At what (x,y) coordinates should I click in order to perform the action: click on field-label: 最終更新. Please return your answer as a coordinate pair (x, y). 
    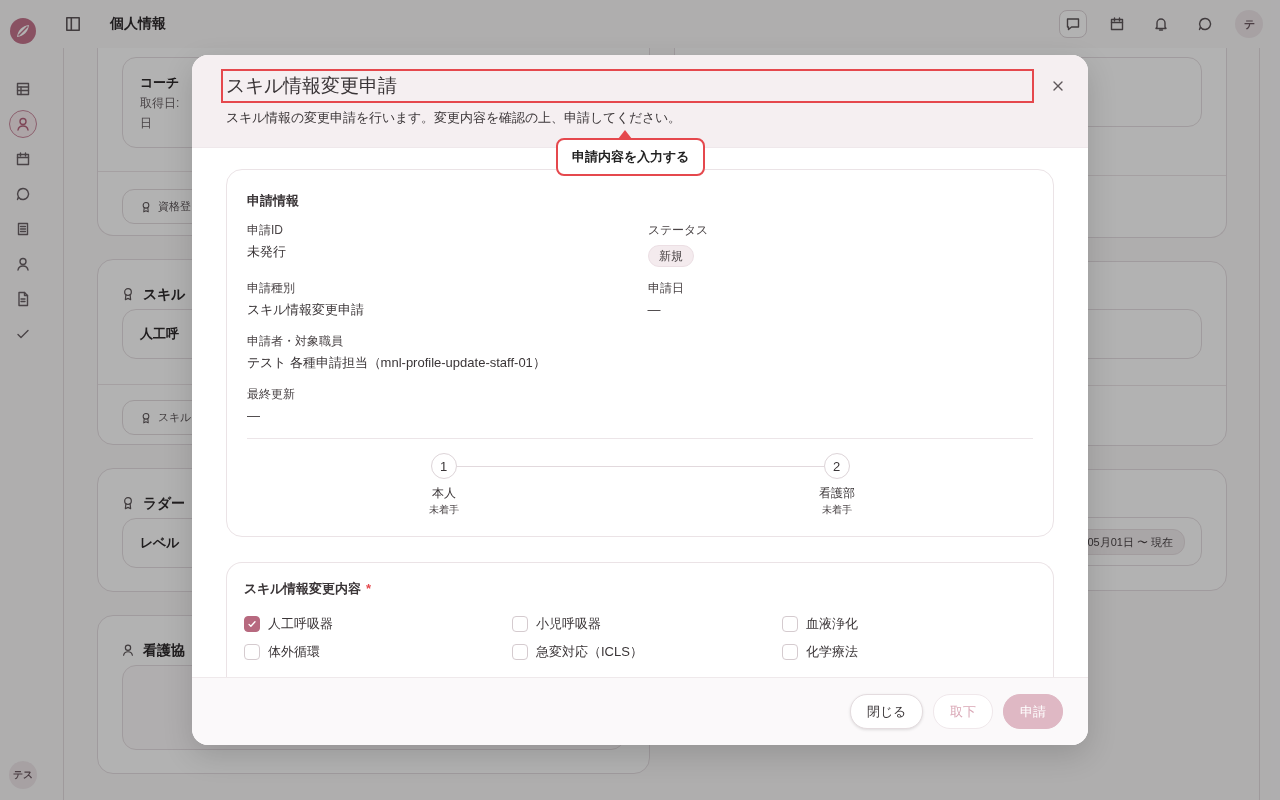
    Looking at the image, I should click on (271, 394).